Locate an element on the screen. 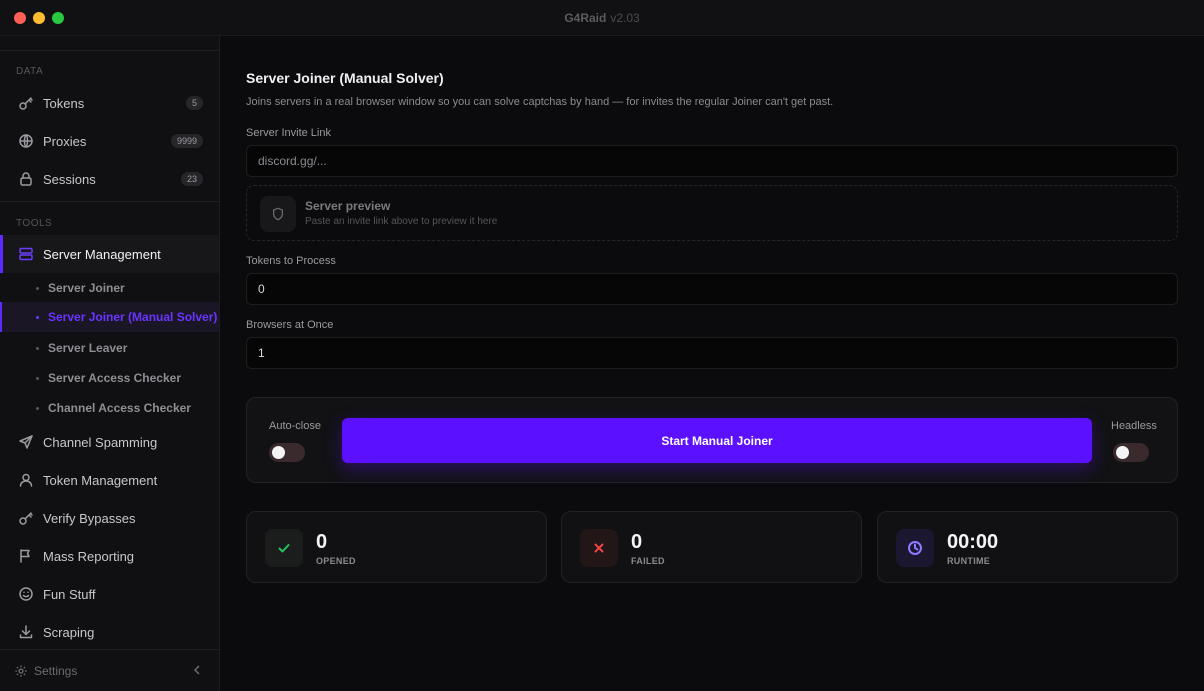 The height and width of the screenshot is (691, 1204). check-icon is located at coordinates (284, 548).